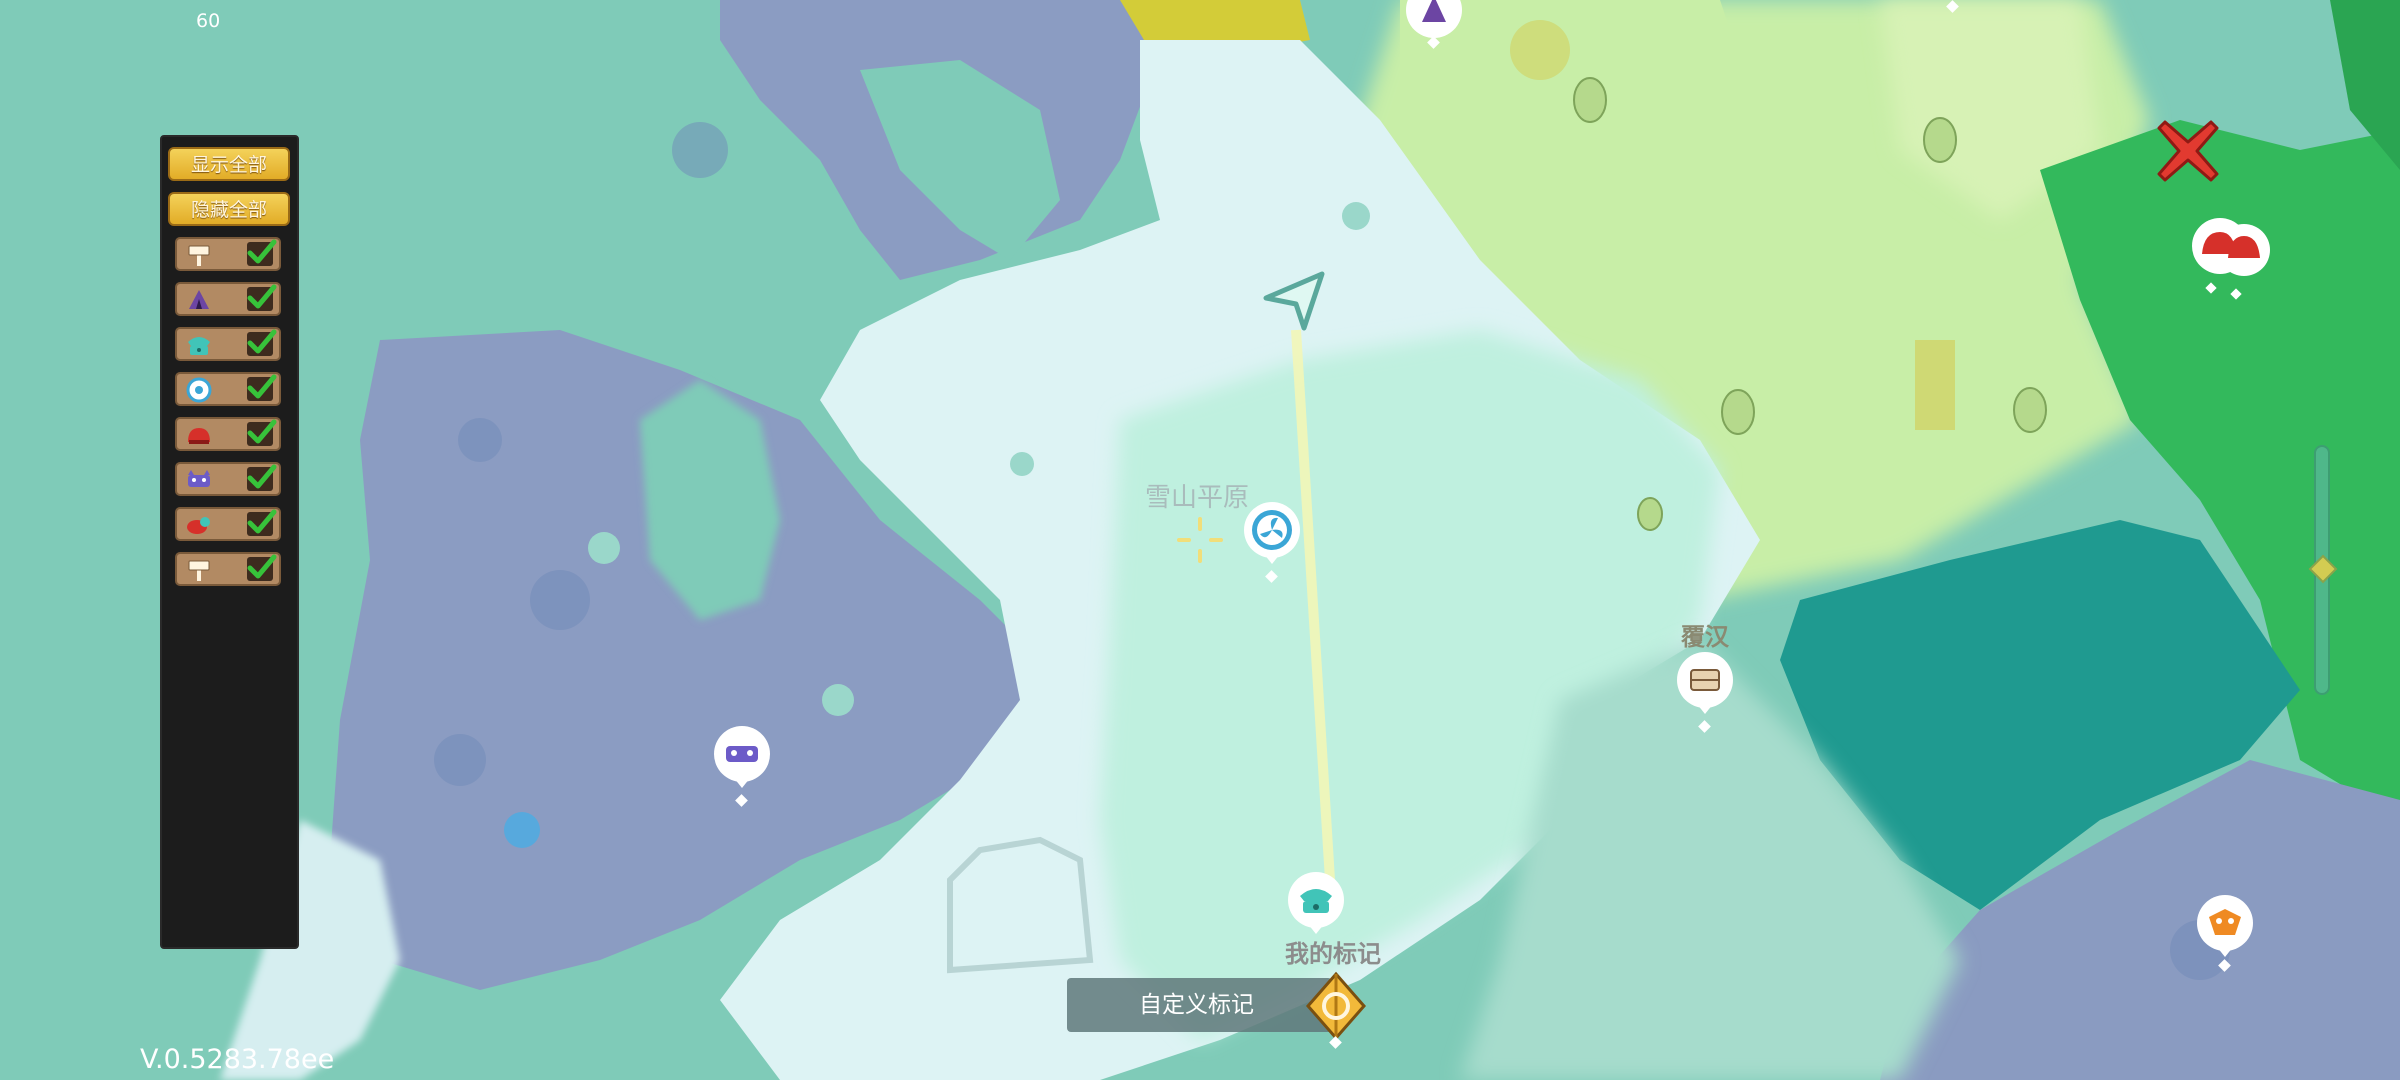 This screenshot has width=2400, height=1080. What do you see at coordinates (199, 480) in the screenshot?
I see `purple-monster-icon` at bounding box center [199, 480].